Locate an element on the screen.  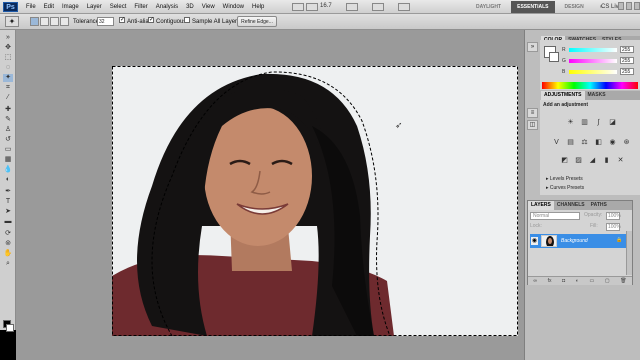
clone-stamp-tool-icon: ♙ is located at coordinates (8, 130).